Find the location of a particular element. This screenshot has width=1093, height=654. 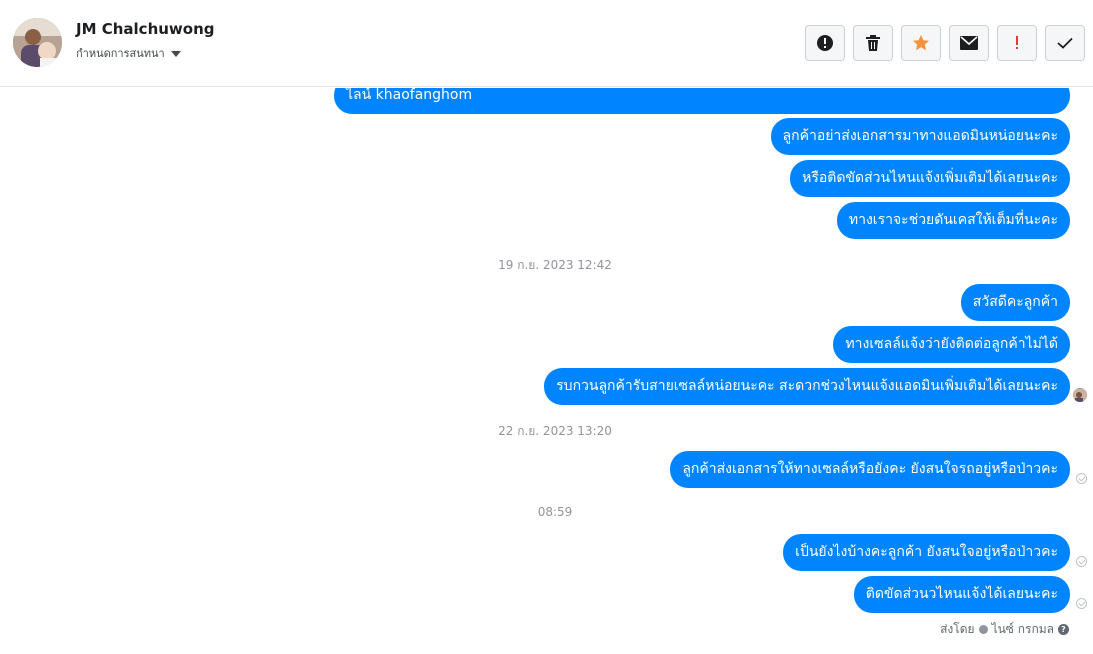

avatar-photo-icon is located at coordinates (37, 42).